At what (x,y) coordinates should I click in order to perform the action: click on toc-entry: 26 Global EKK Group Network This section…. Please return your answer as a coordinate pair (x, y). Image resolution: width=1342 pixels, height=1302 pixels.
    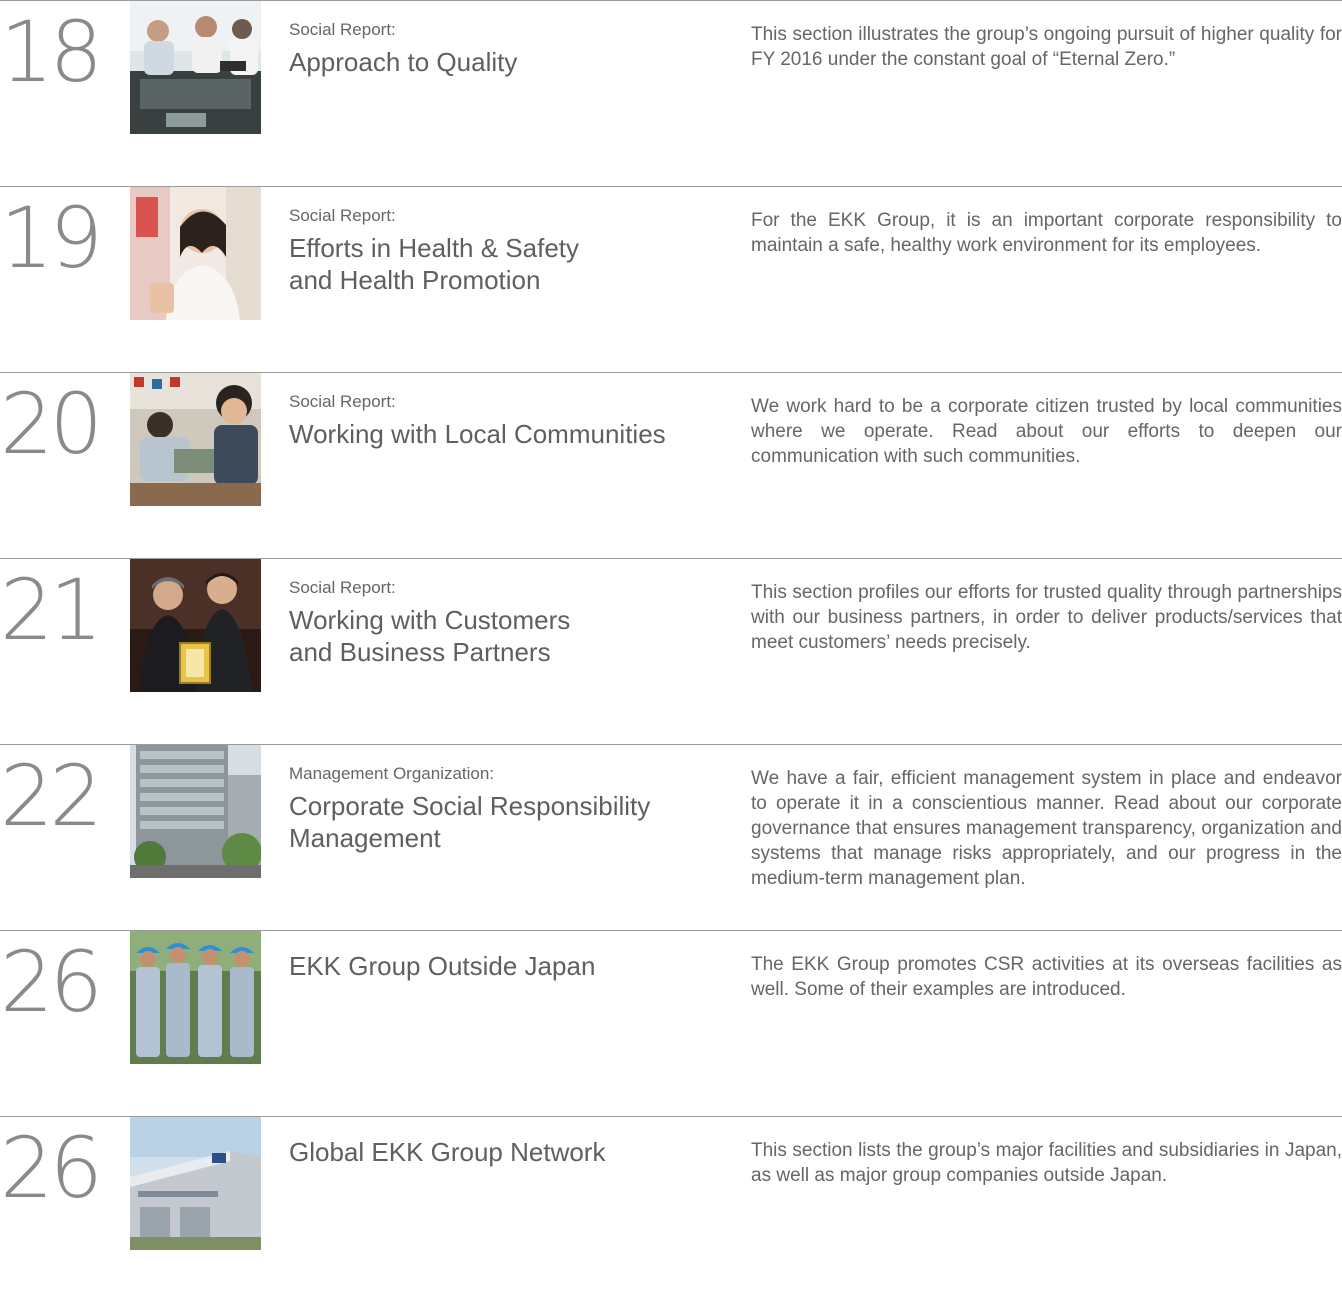
    Looking at the image, I should click on (671, 1209).